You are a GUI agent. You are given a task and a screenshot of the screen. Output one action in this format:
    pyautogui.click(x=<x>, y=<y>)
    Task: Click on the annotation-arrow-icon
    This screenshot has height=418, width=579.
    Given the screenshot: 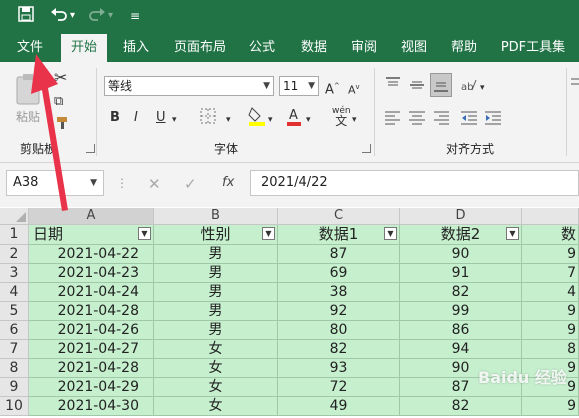 What is the action you would take?
    pyautogui.click(x=49, y=132)
    